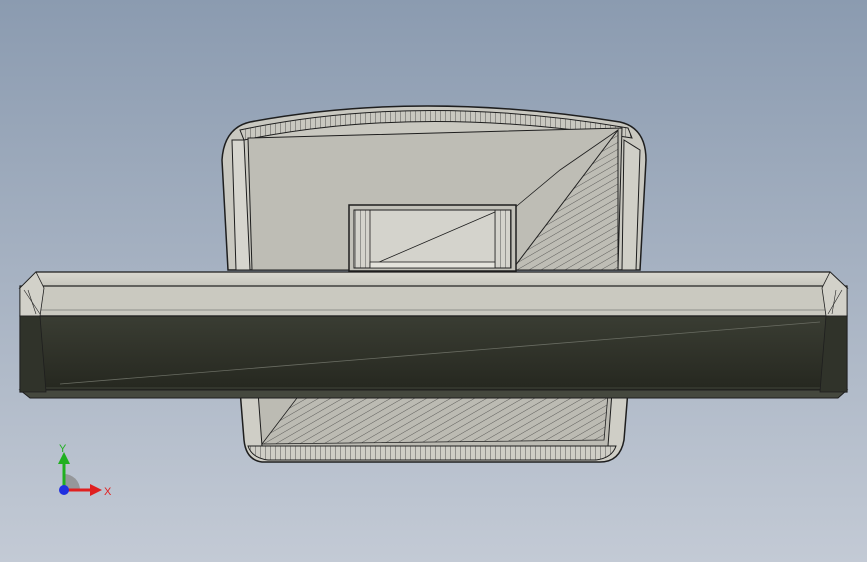 The width and height of the screenshot is (867, 562). I want to click on window-opening, so click(432, 238).